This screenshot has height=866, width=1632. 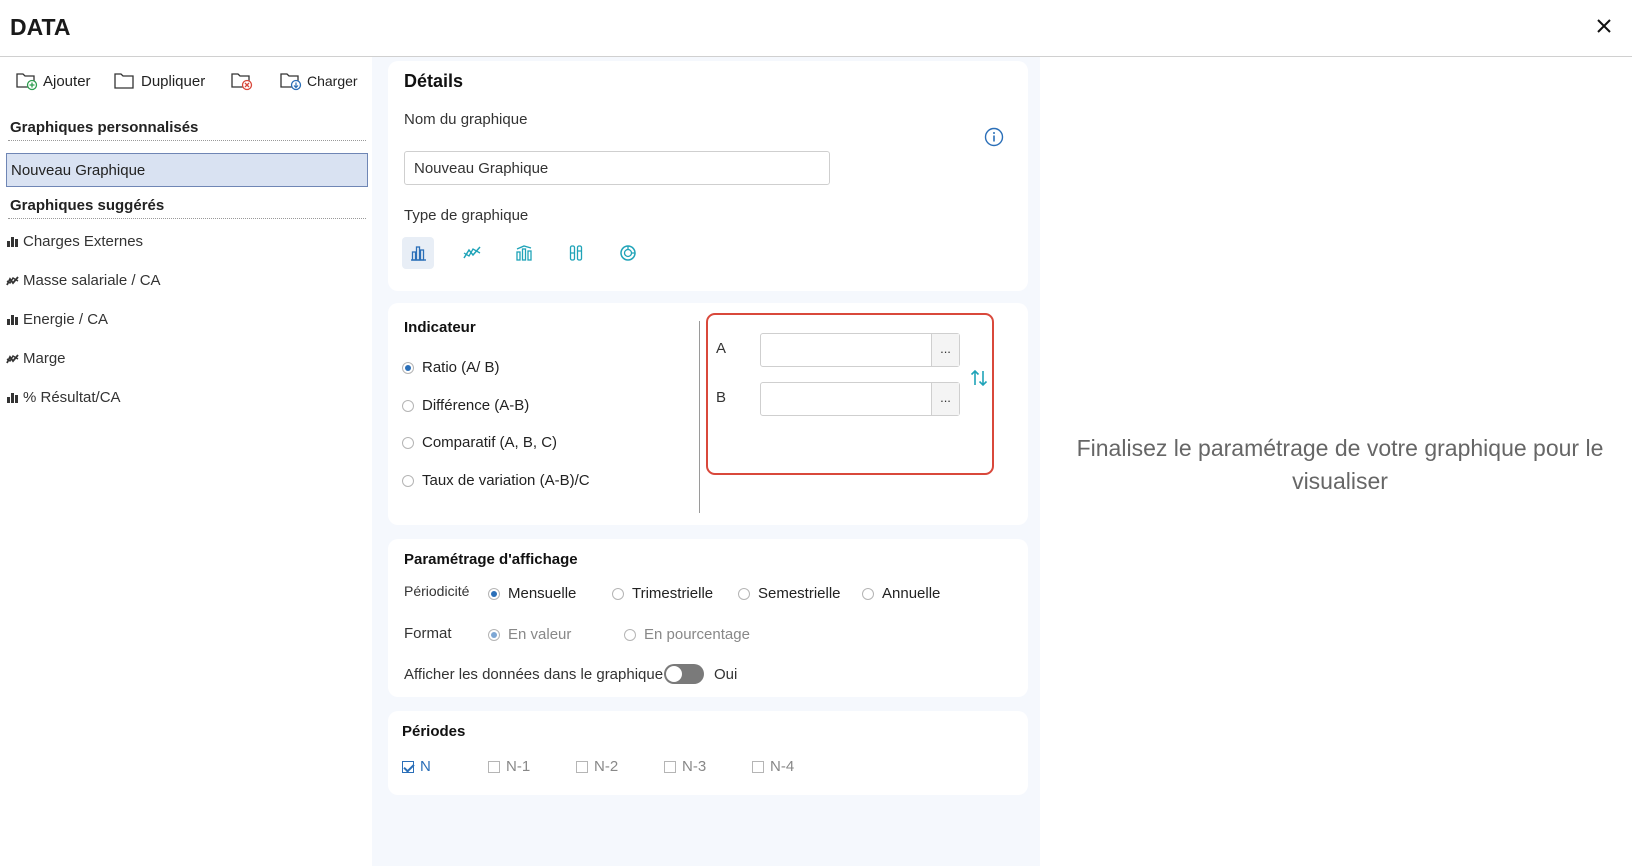 I want to click on radio-label: Annuelle, so click(x=911, y=593).